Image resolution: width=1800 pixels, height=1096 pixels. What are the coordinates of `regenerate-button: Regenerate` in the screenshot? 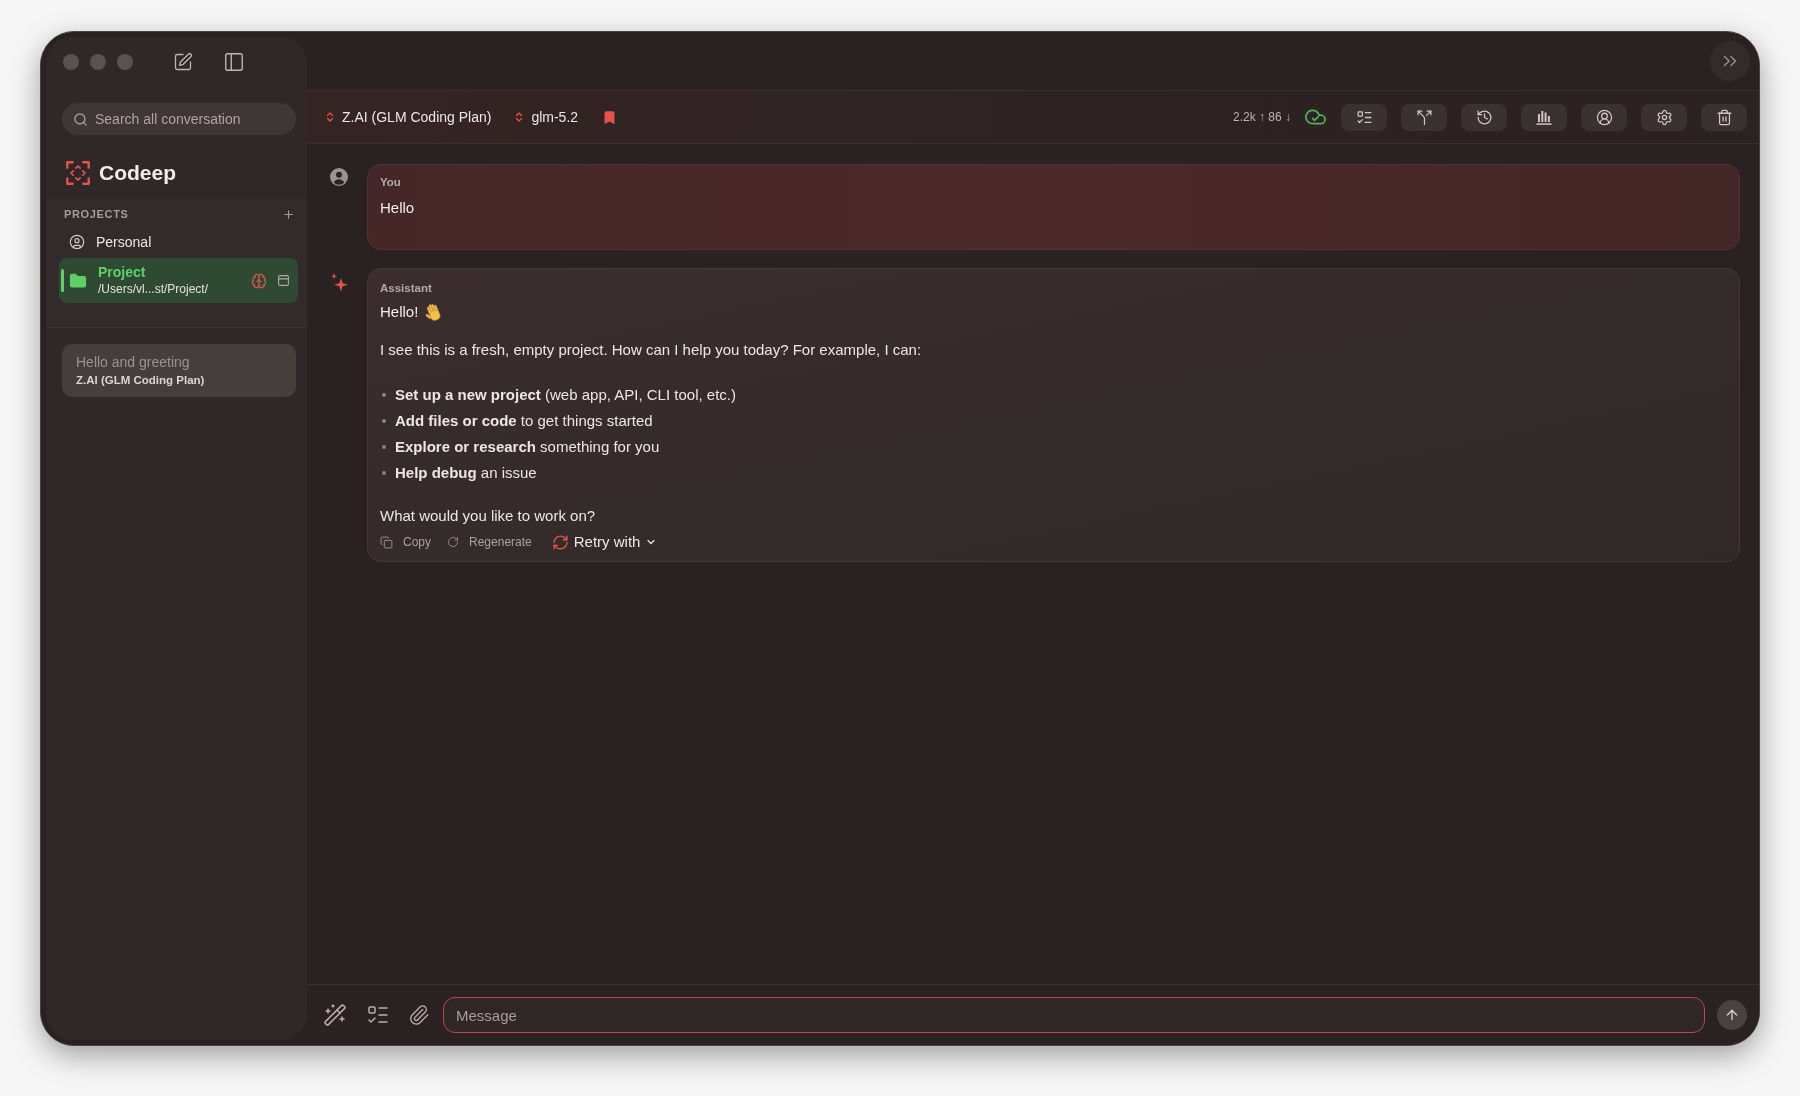 It's located at (489, 542).